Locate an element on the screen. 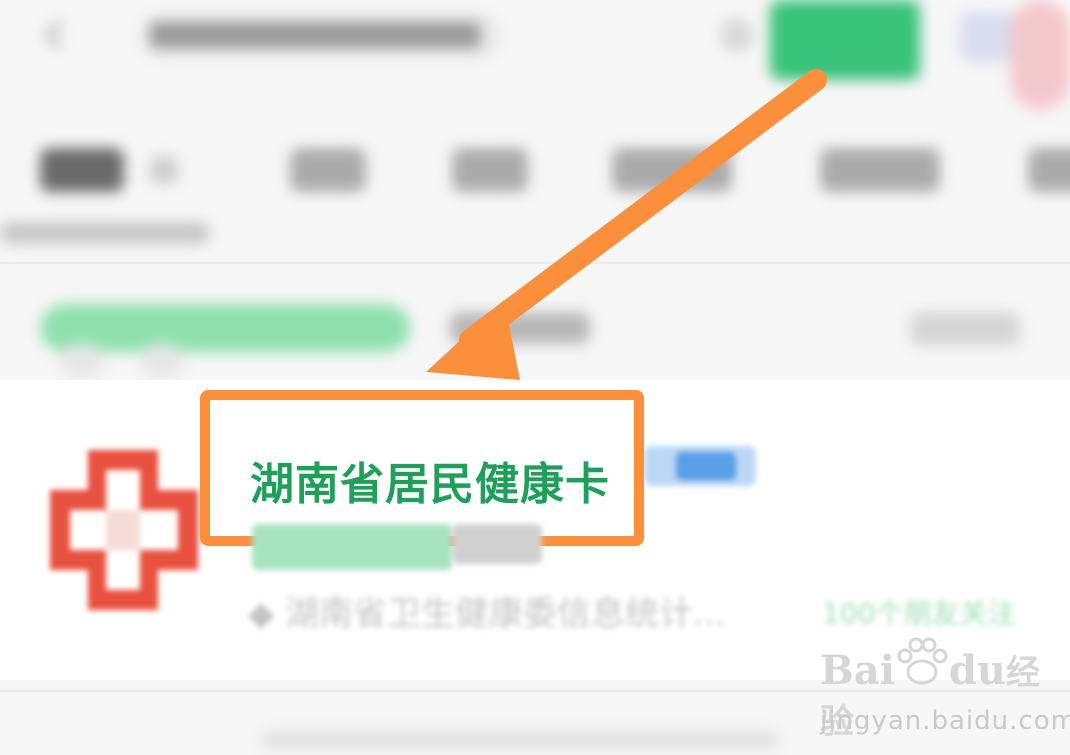 This screenshot has width=1070, height=755. watermark-brand-a: Bai is located at coordinates (857, 670).